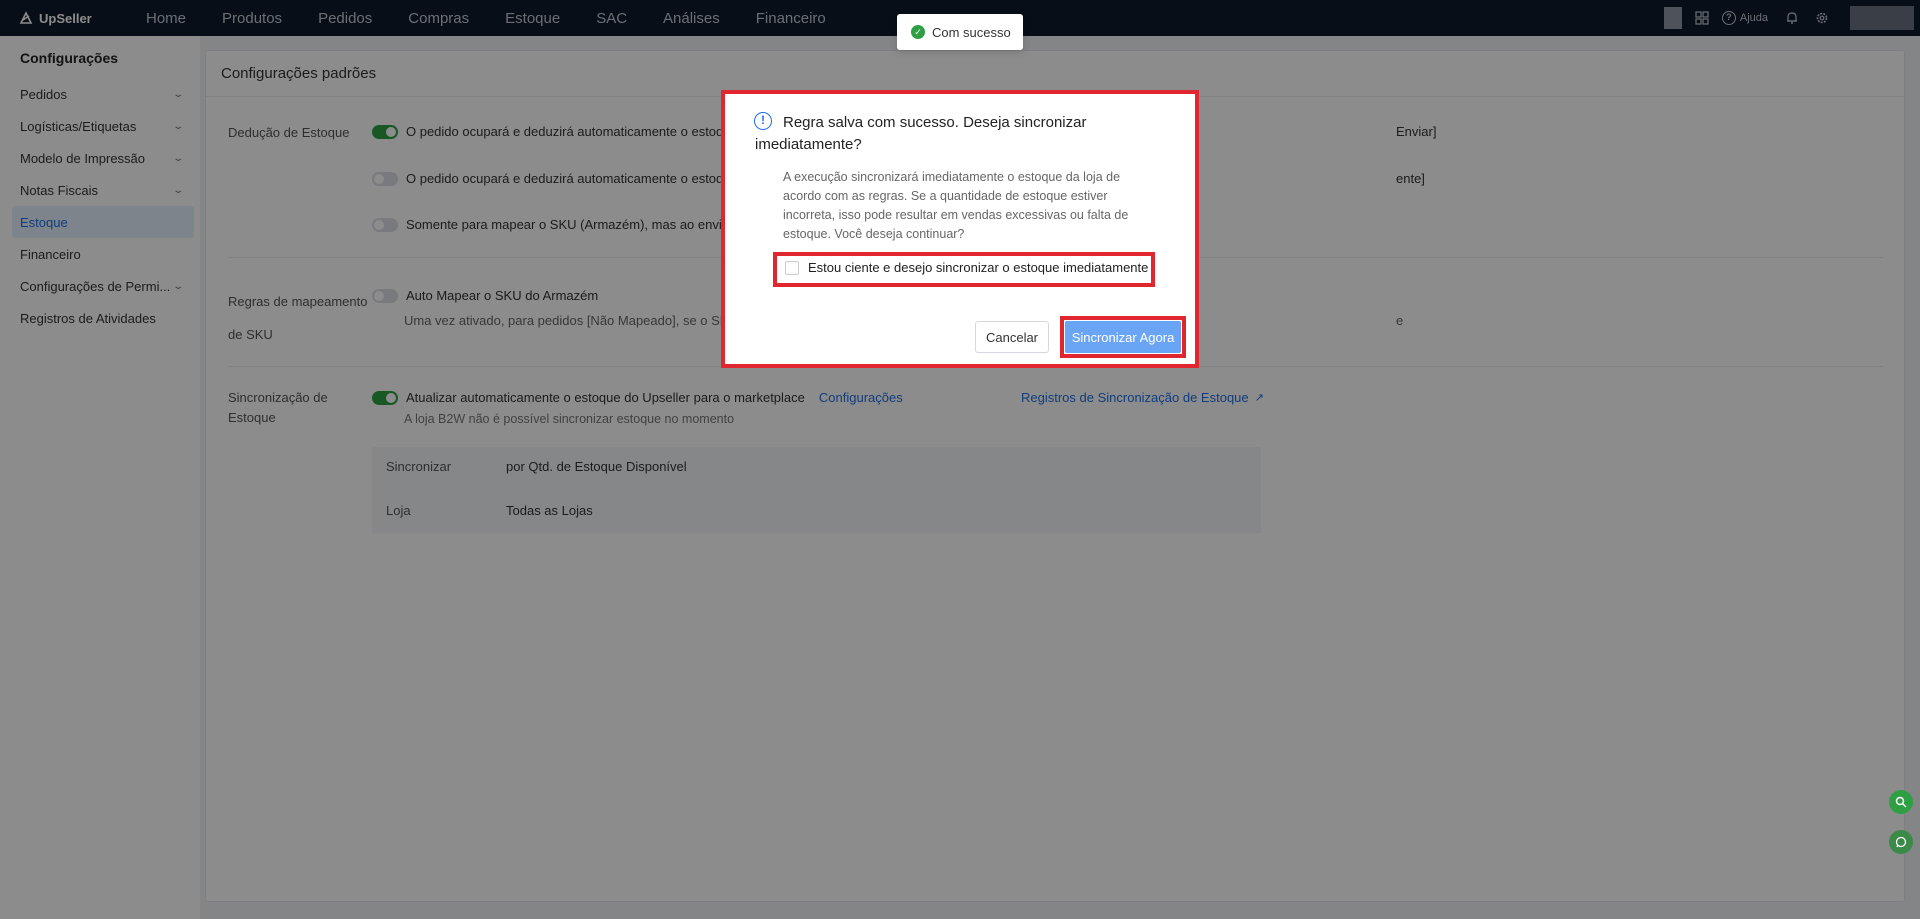 The image size is (1920, 919). What do you see at coordinates (971, 32) in the screenshot?
I see `toast-message: Com sucesso` at bounding box center [971, 32].